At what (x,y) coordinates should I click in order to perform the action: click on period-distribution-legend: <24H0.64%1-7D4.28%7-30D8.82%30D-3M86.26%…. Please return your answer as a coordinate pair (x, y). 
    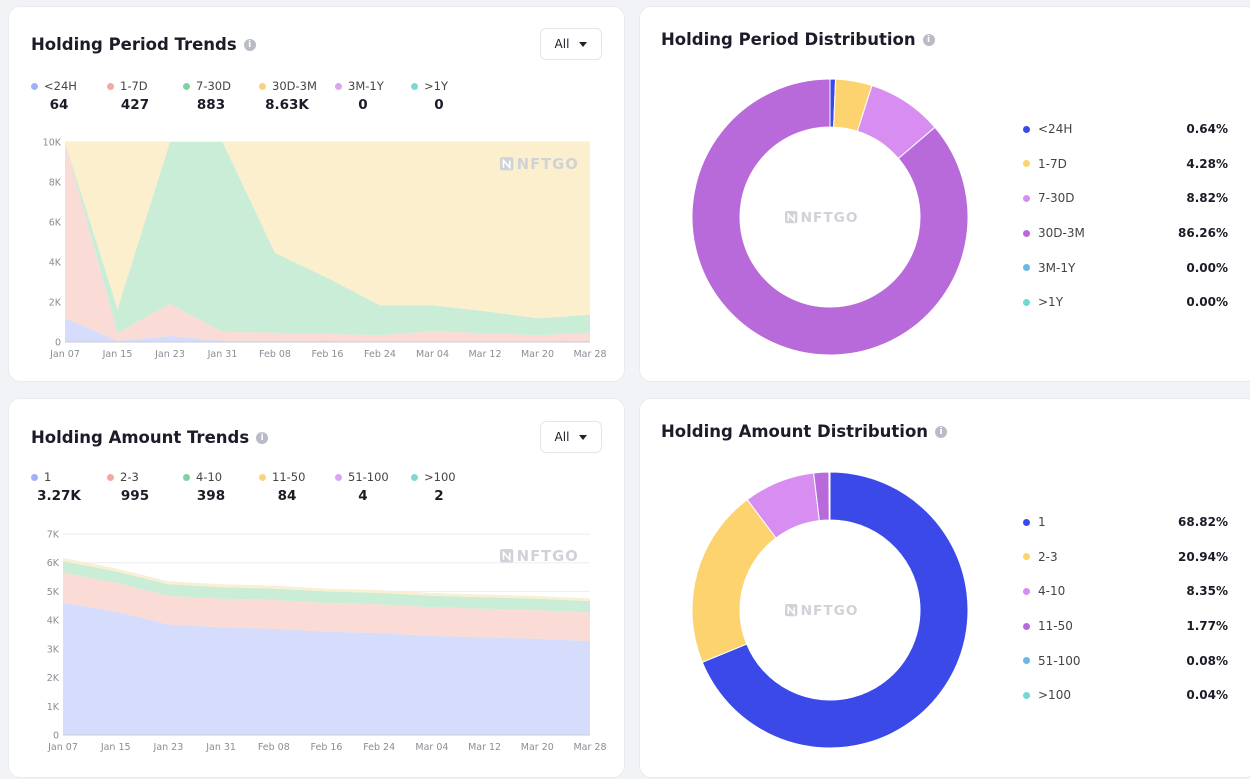
    Looking at the image, I should click on (1125, 216).